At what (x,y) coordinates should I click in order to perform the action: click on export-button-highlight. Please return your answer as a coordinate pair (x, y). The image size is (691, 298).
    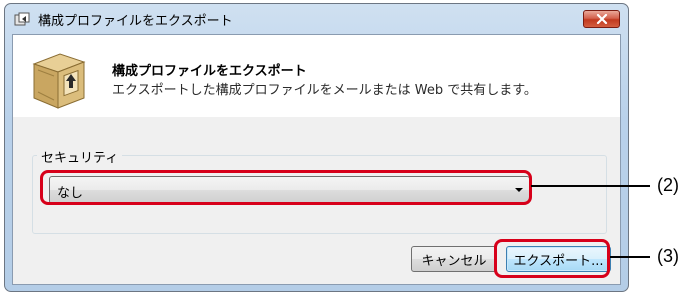
    Looking at the image, I should click on (552, 258).